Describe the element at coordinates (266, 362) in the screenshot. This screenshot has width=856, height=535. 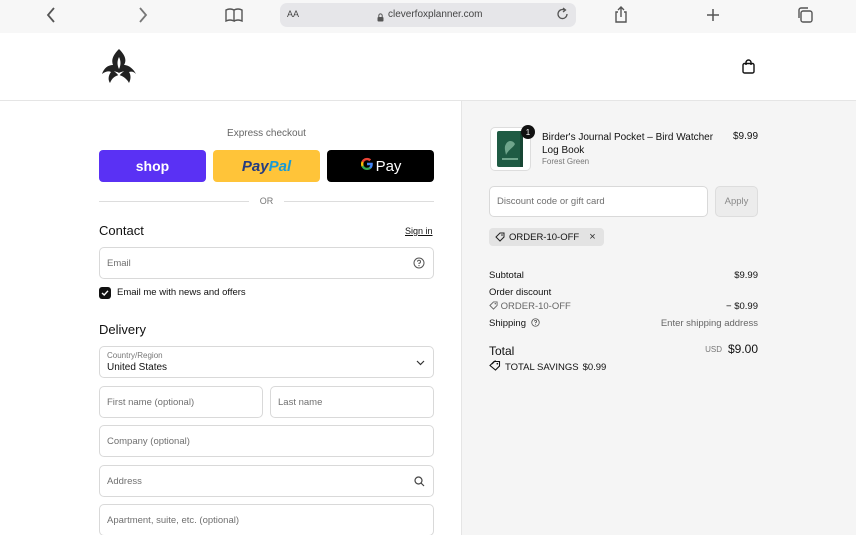
I see `country-select: Country/Region United States` at that location.